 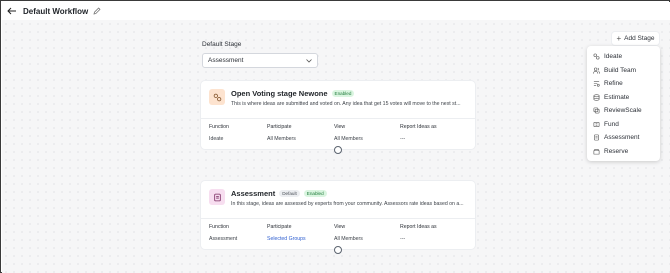 What do you see at coordinates (639, 38) in the screenshot?
I see `add-stage-label: Add Stage` at bounding box center [639, 38].